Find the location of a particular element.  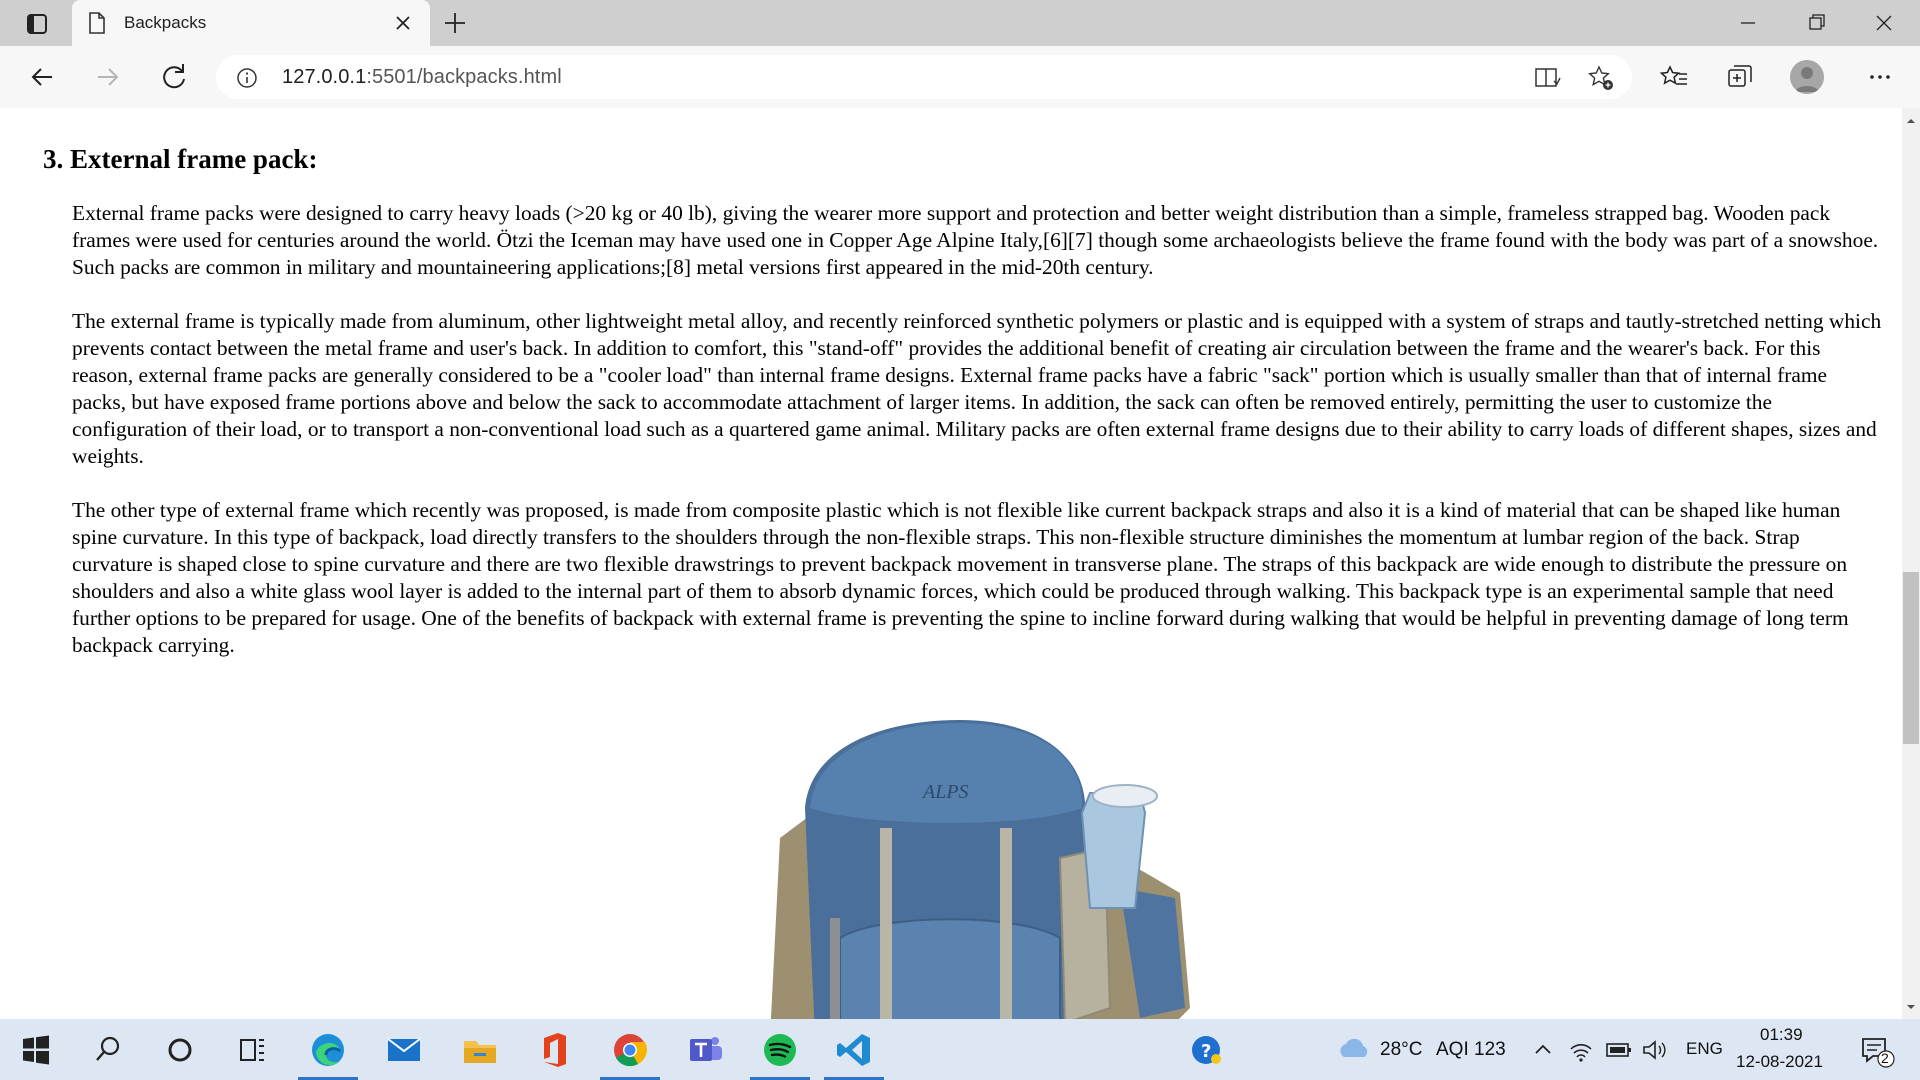

profile-avatar is located at coordinates (1807, 77).